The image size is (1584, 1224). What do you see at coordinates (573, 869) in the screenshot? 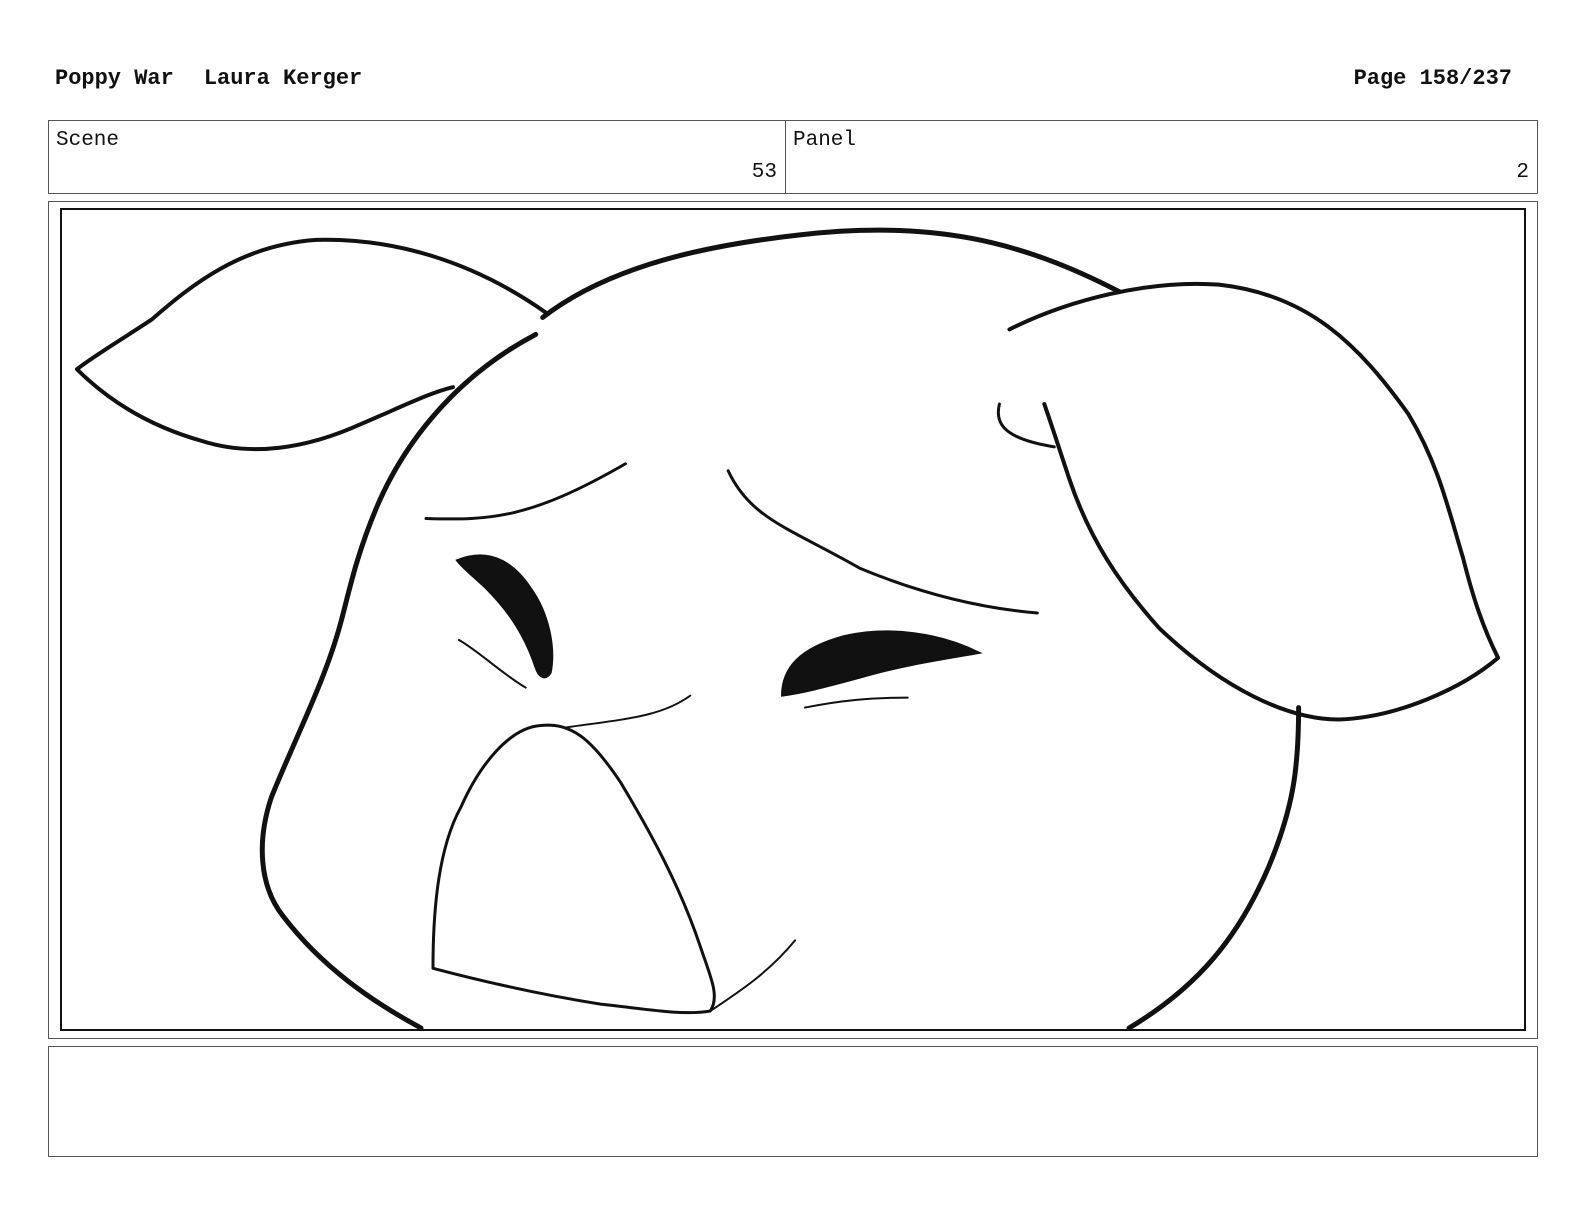
I see `mouth-outline` at bounding box center [573, 869].